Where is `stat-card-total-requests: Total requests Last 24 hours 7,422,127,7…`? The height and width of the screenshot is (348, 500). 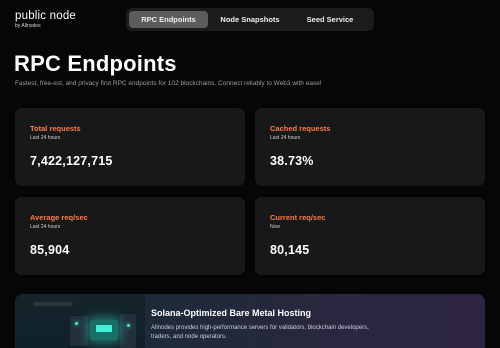 stat-card-total-requests: Total requests Last 24 hours 7,422,127,7… is located at coordinates (130, 147).